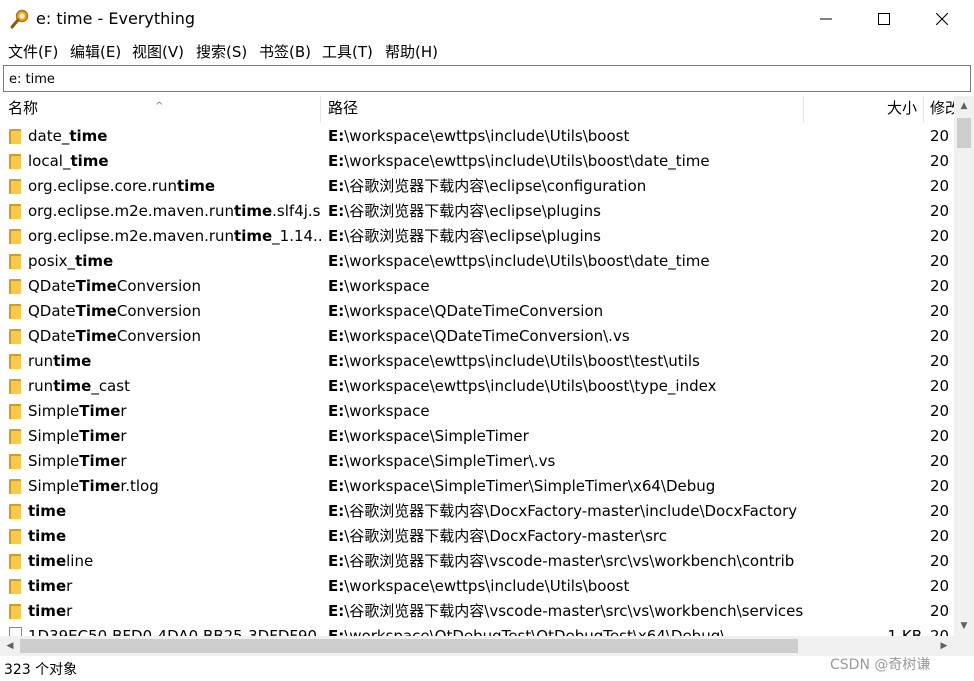 The width and height of the screenshot is (974, 681). Describe the element at coordinates (884, 19) in the screenshot. I see `maximize-button` at that location.